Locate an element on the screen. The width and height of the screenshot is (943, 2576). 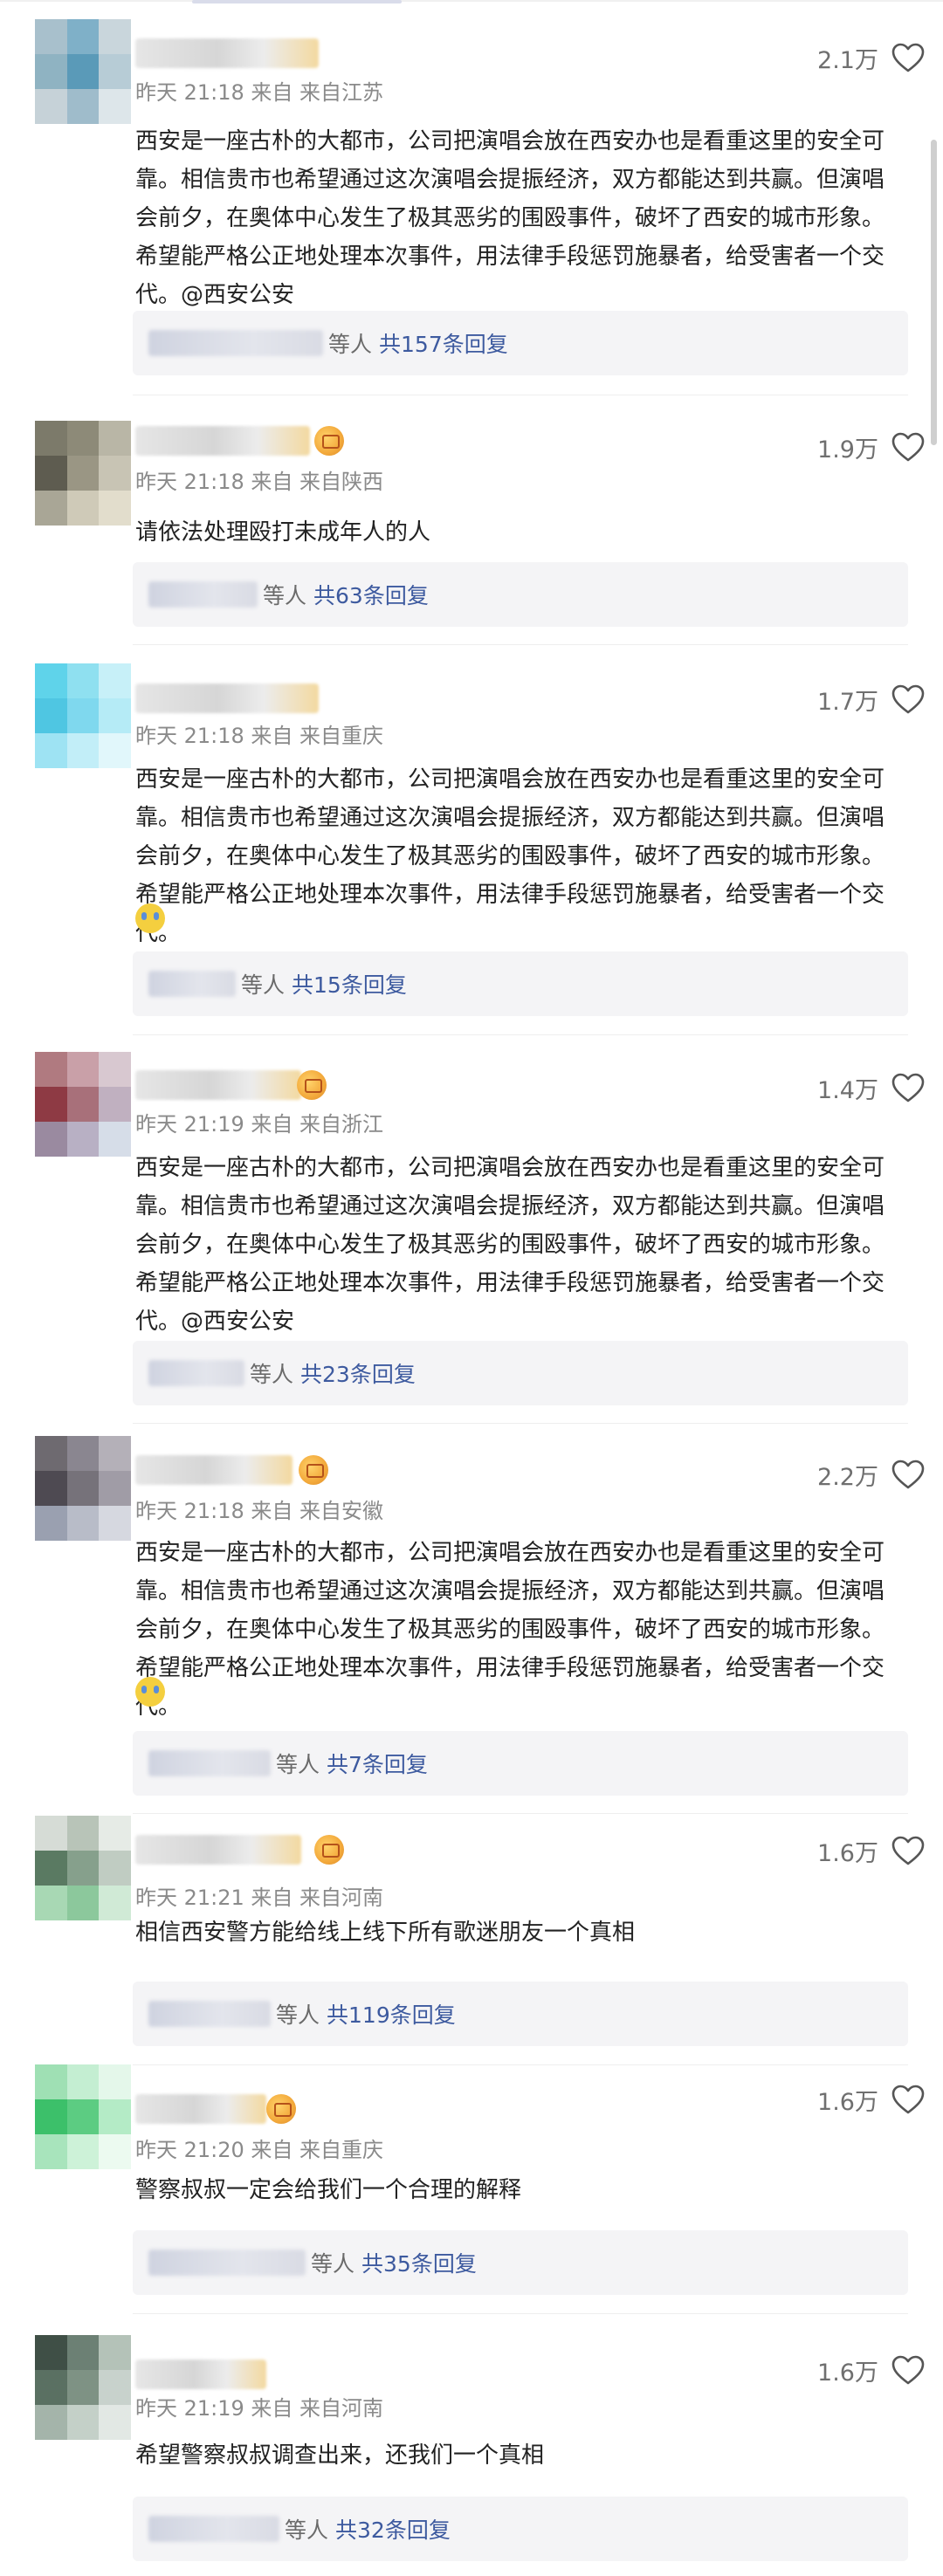
like-button: 1.9万 is located at coordinates (847, 447).